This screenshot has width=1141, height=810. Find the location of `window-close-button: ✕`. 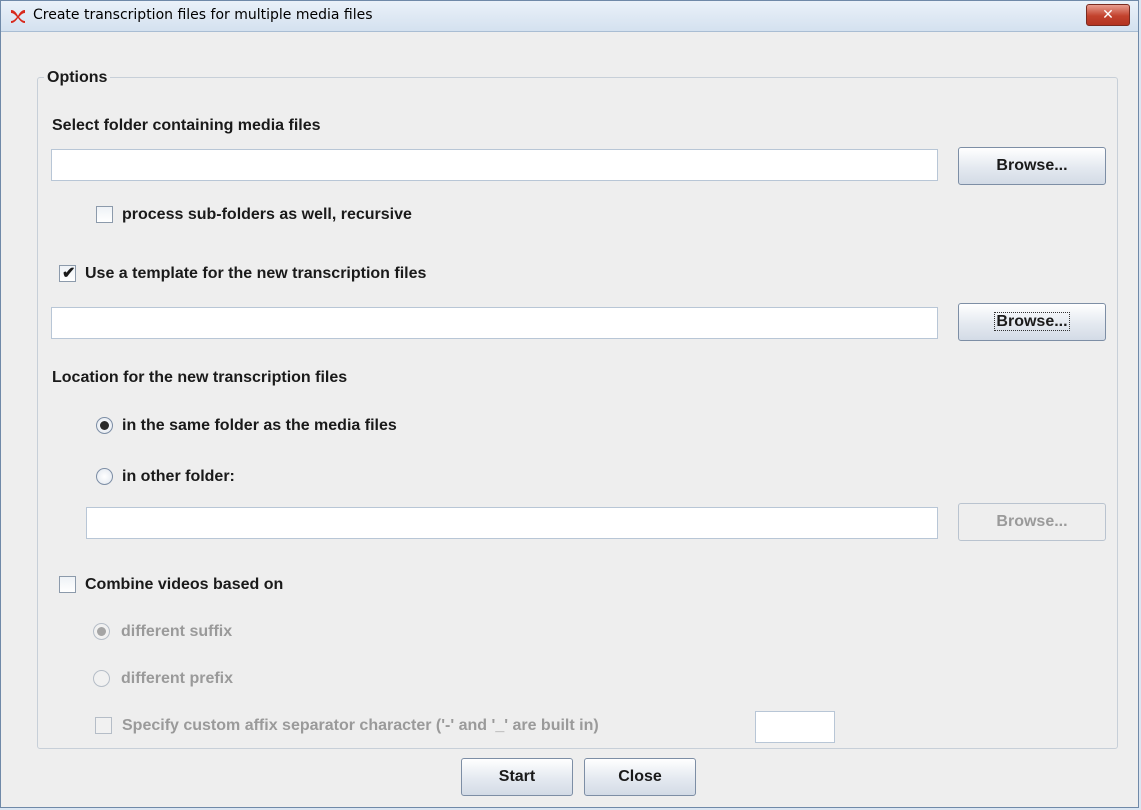

window-close-button: ✕ is located at coordinates (1108, 15).